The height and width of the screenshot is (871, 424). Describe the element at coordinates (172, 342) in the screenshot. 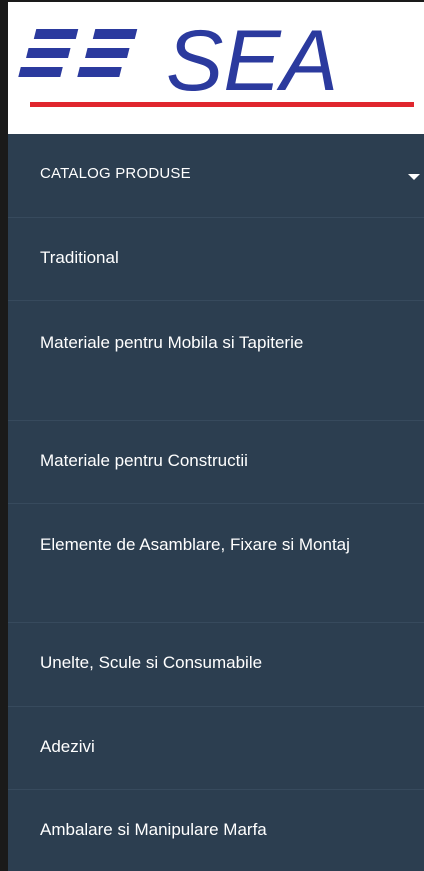

I see `menu-item-label: Materiale pentru Mobila si Tapiterie` at that location.